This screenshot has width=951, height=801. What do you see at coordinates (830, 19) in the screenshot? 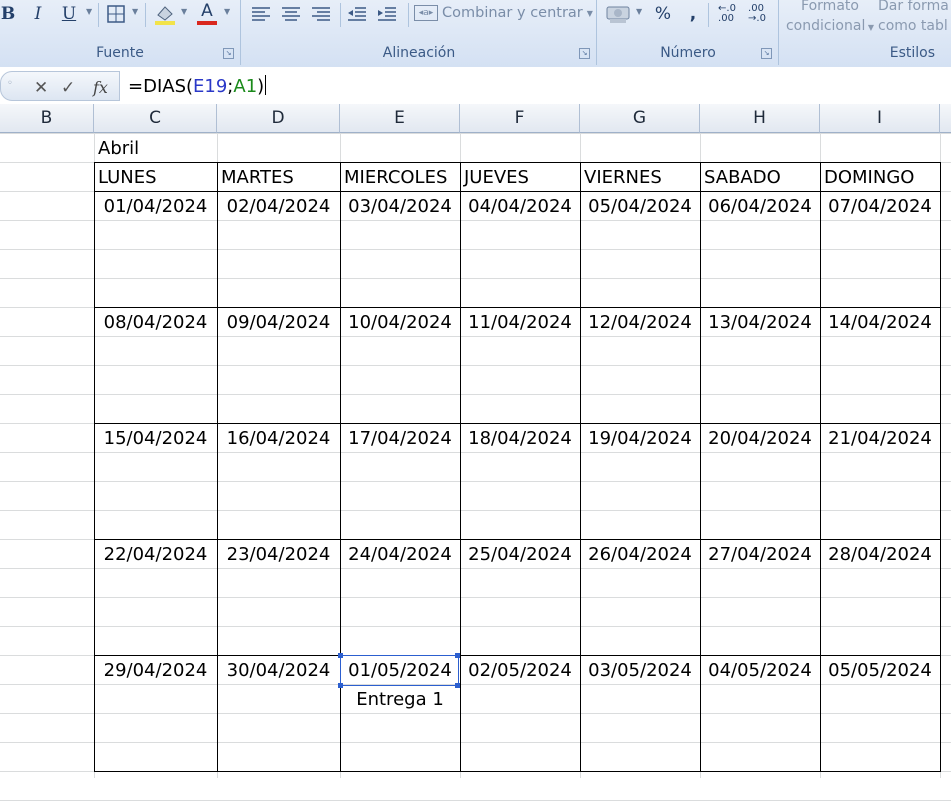
I see `conditional-format-button: Formato condicional ▼` at bounding box center [830, 19].